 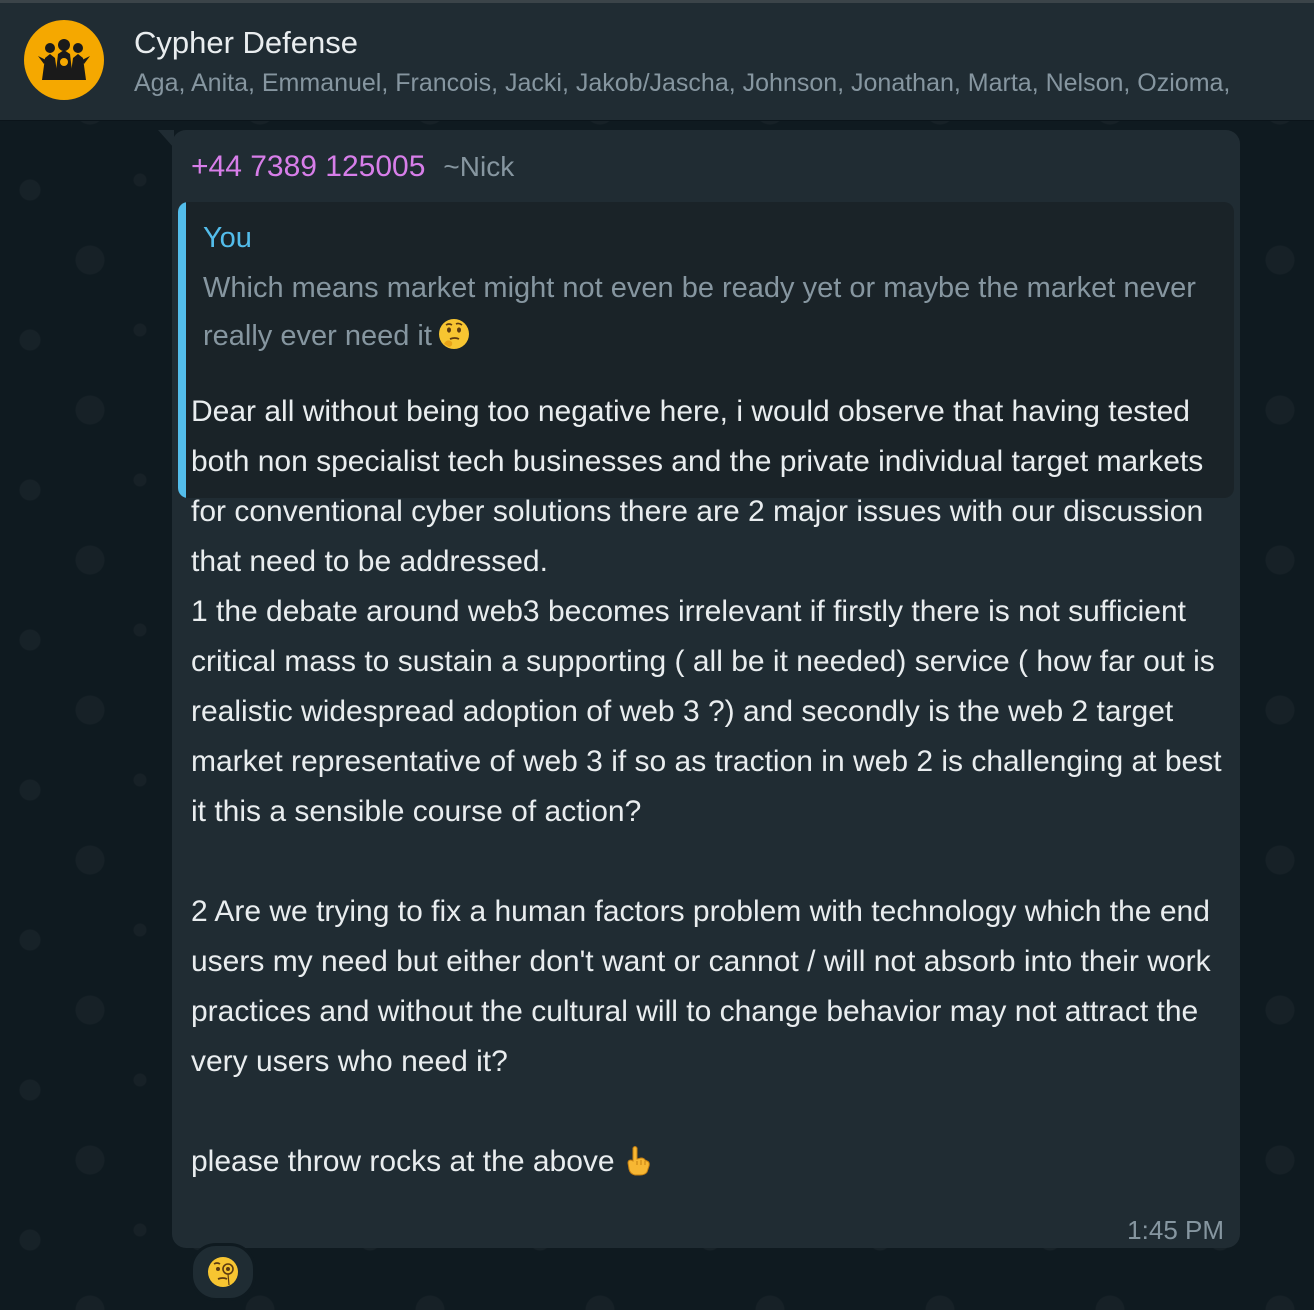 I want to click on message-timestamp: 1:45 PM, so click(x=1175, y=1230).